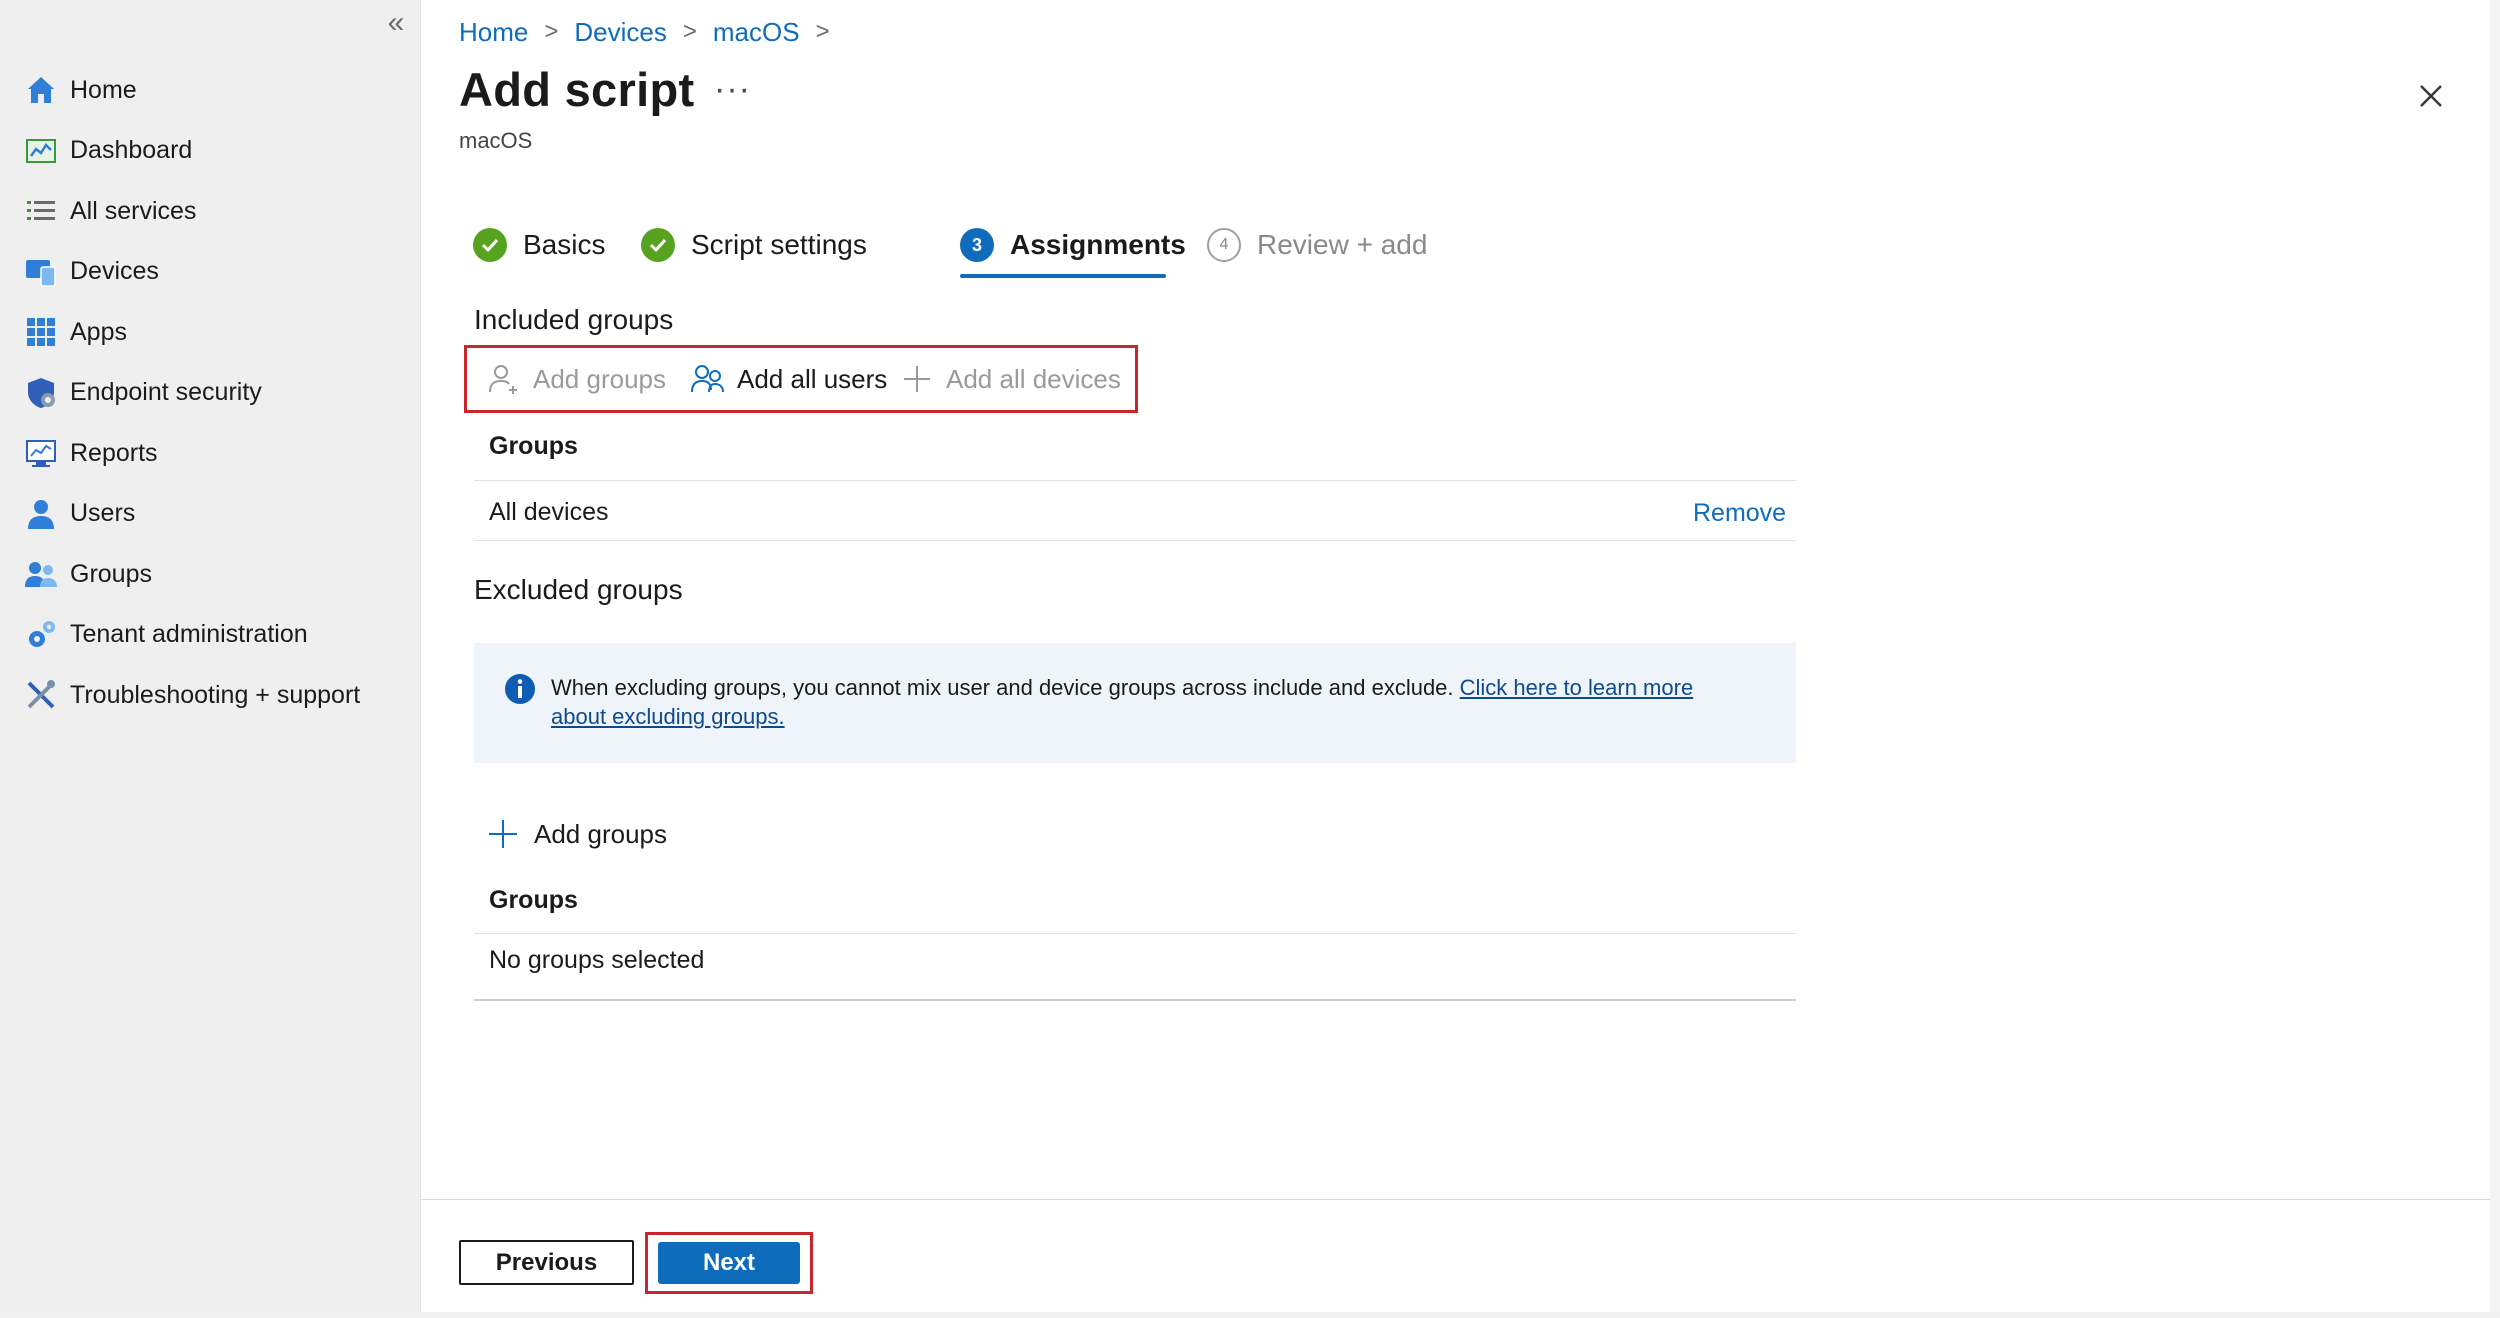 The width and height of the screenshot is (2500, 1318). What do you see at coordinates (210, 90) in the screenshot?
I see `sidebar-item-home: Home` at bounding box center [210, 90].